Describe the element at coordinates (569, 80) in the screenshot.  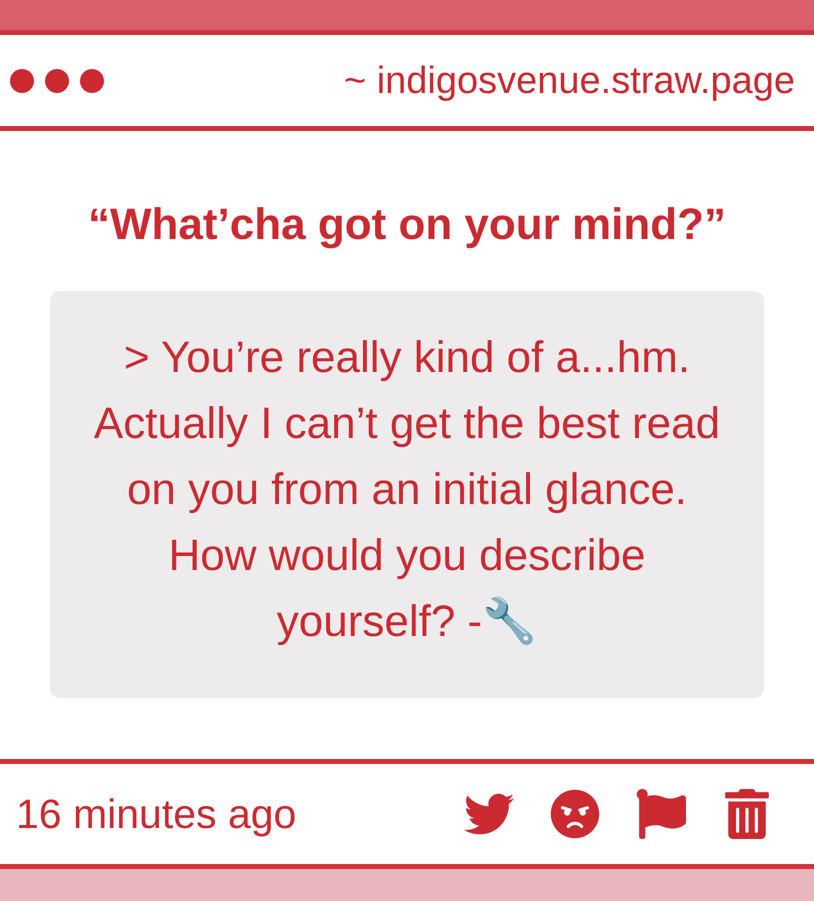
I see `page-url: ~ indigosvenue.straw.page` at that location.